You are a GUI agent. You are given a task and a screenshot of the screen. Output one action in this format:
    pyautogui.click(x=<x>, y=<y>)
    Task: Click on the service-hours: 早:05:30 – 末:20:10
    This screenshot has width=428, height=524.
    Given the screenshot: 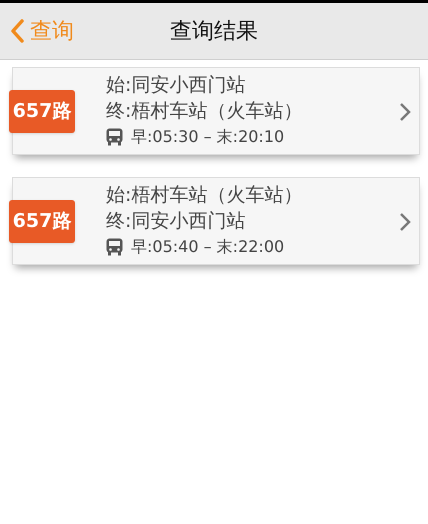 What is the action you would take?
    pyautogui.click(x=207, y=137)
    